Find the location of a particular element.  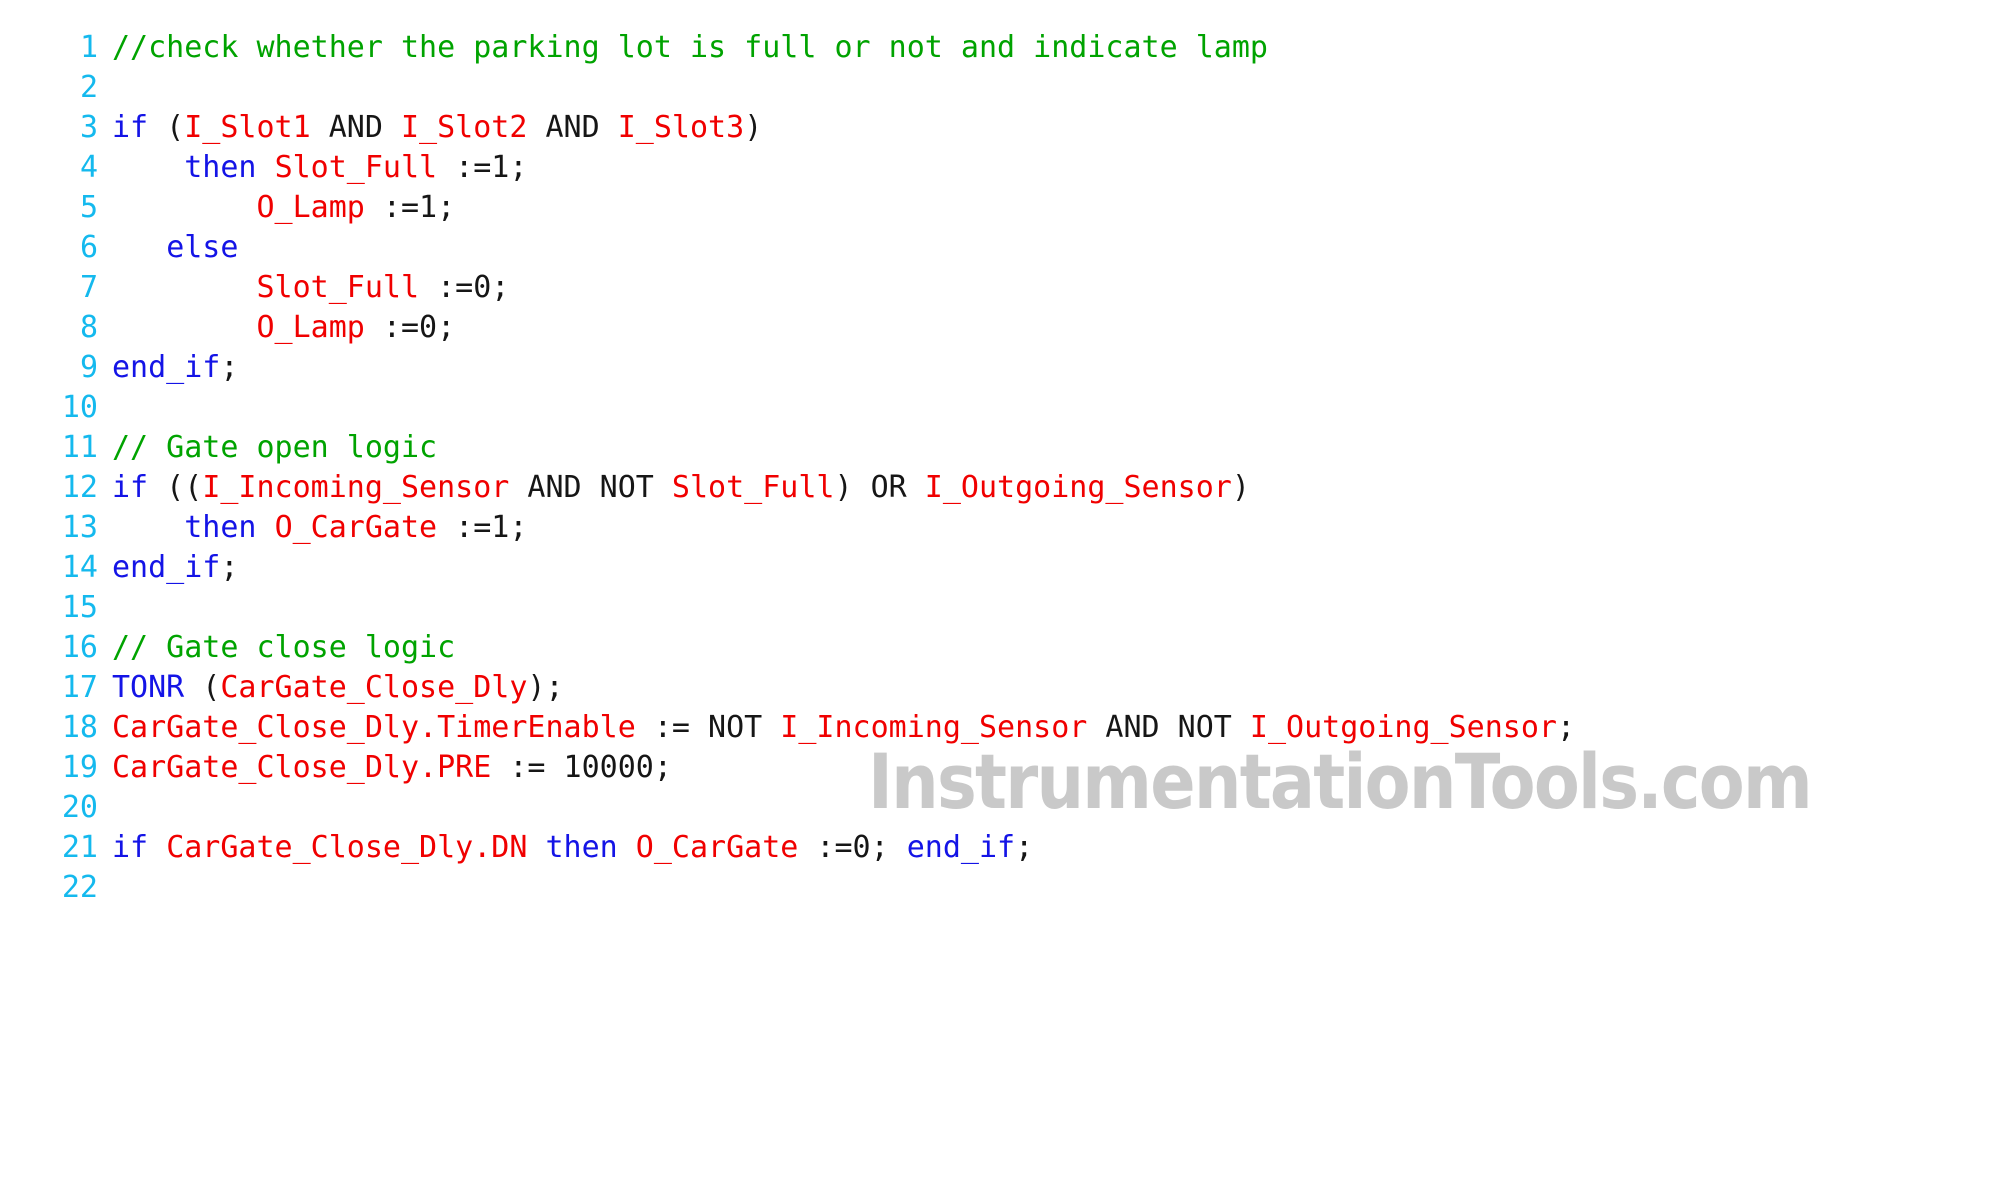

line-content: CarGate_Close_Dly.PRE := 10000; is located at coordinates (1050, 768).